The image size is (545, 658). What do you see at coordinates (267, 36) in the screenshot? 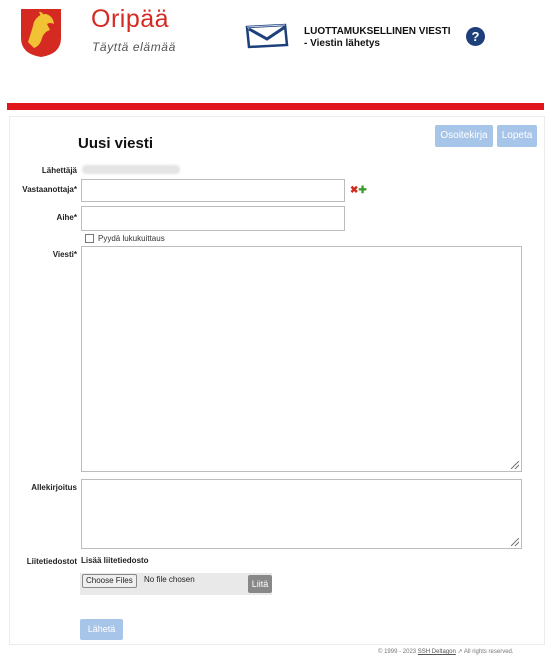
I see `envelope-icon` at bounding box center [267, 36].